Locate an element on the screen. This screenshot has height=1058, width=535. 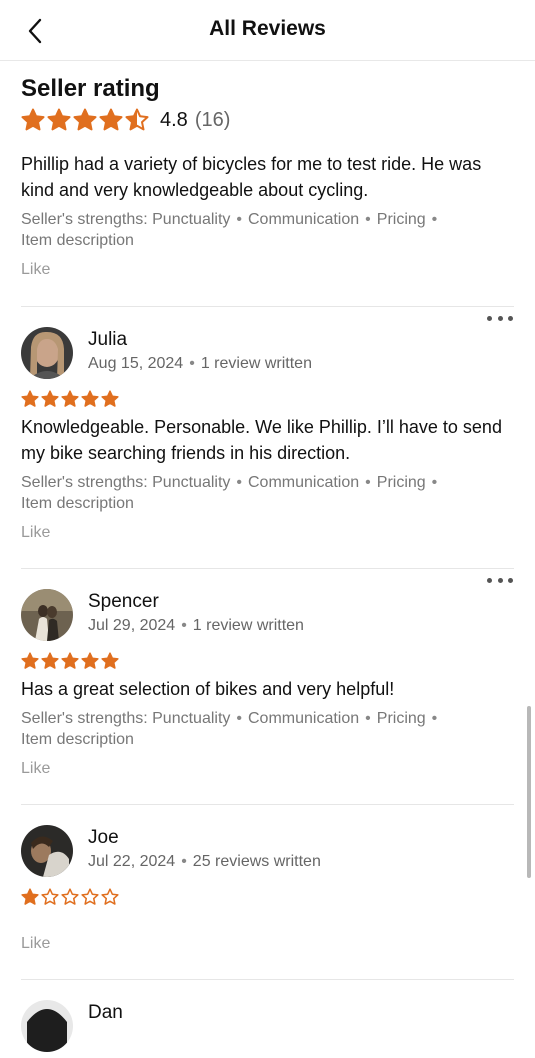
review-item: Dan is located at coordinates (267, 1019).